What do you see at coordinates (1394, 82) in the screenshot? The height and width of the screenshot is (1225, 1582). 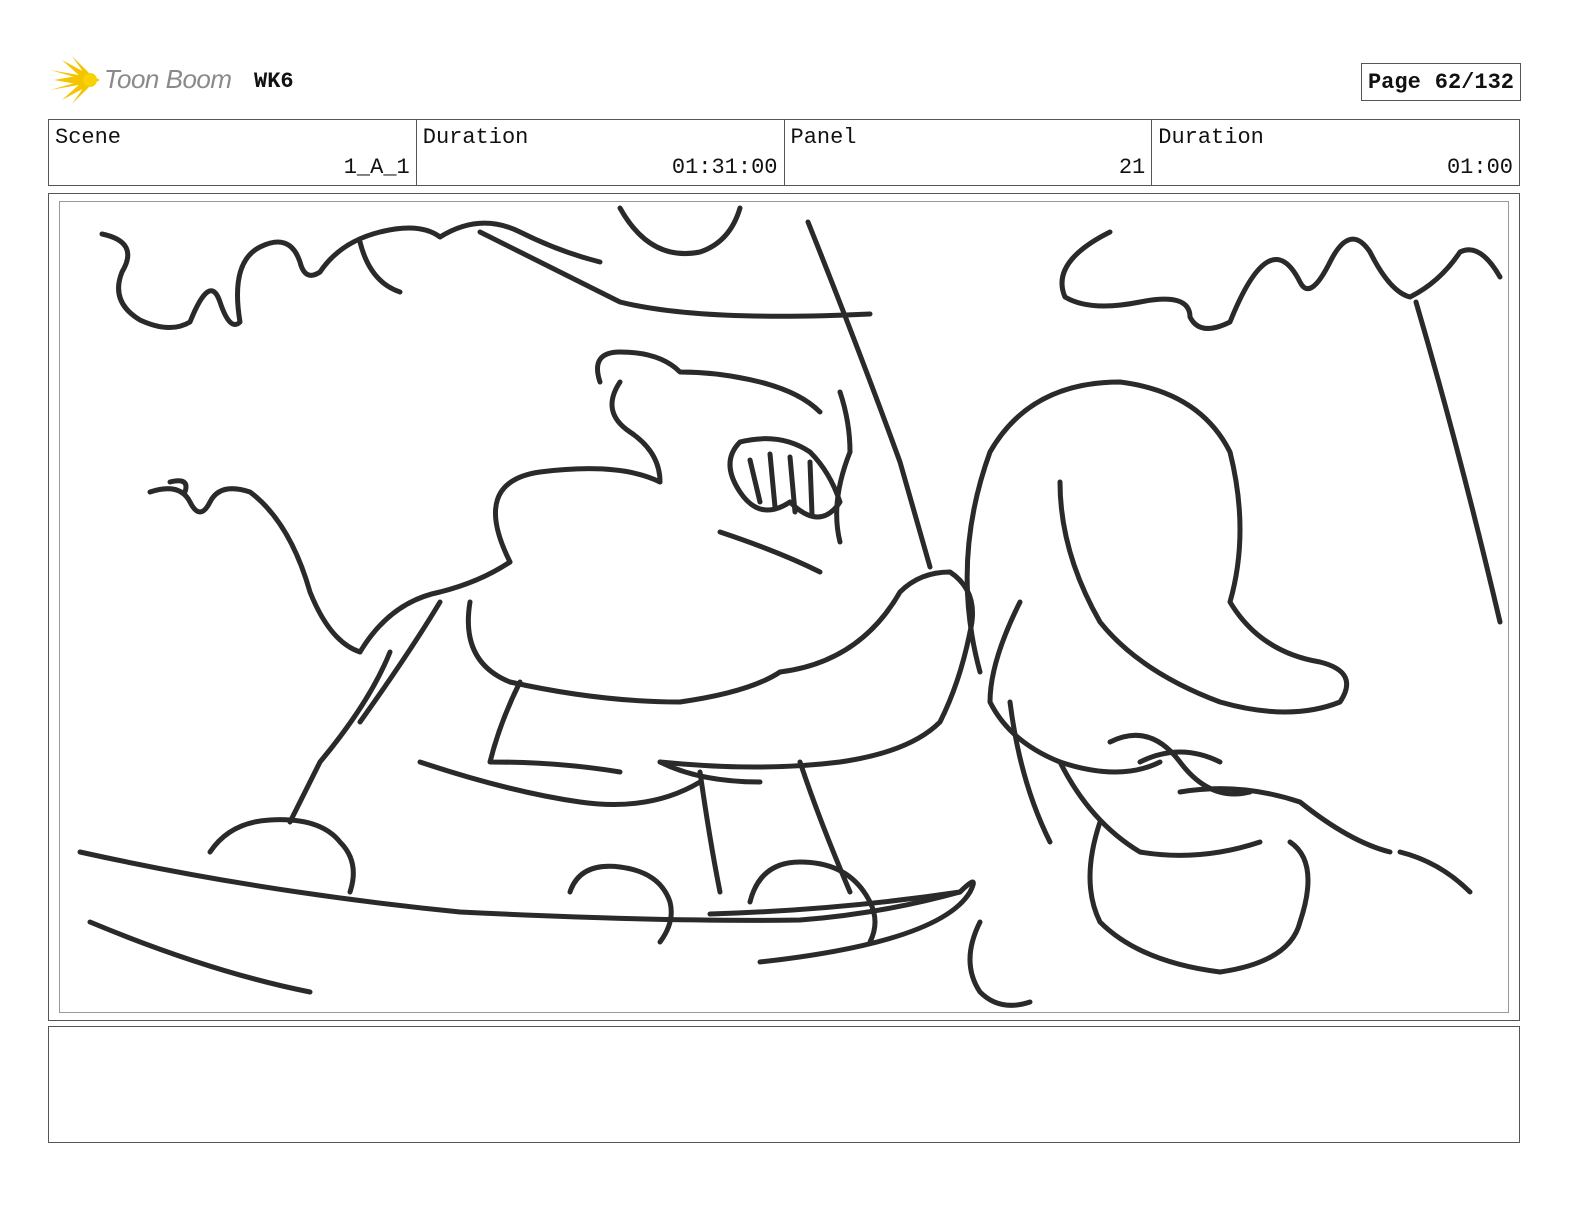 I see `page-label: Page` at bounding box center [1394, 82].